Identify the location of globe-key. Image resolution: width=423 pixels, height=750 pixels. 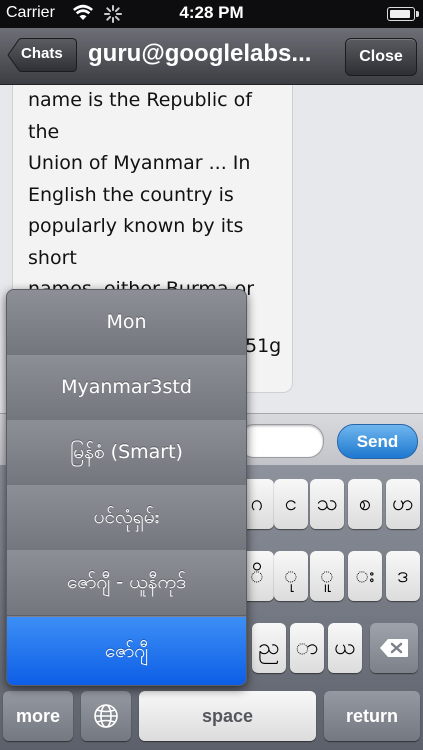
(106, 716).